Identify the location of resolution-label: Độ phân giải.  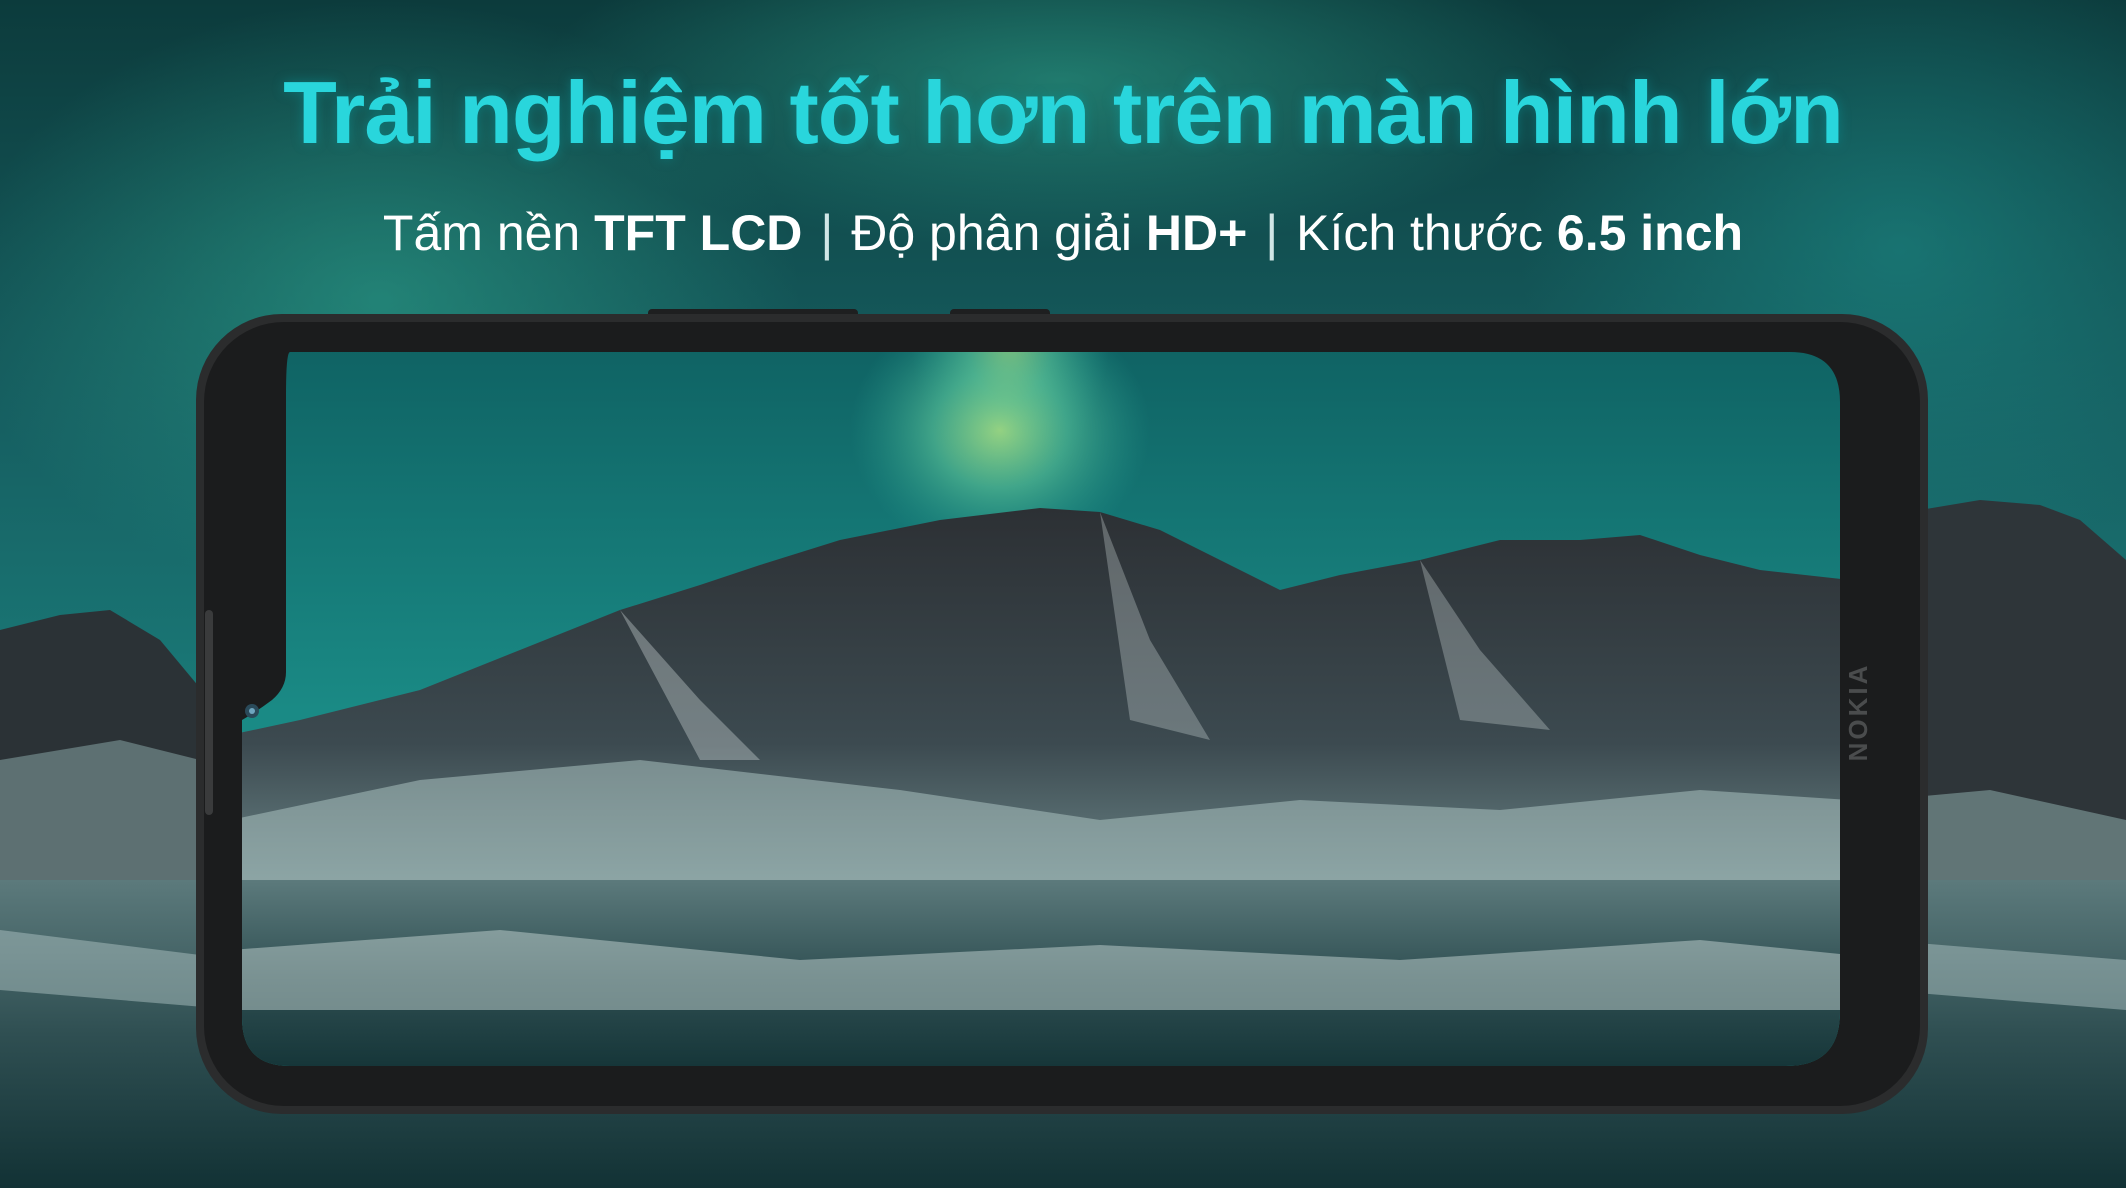
(991, 233).